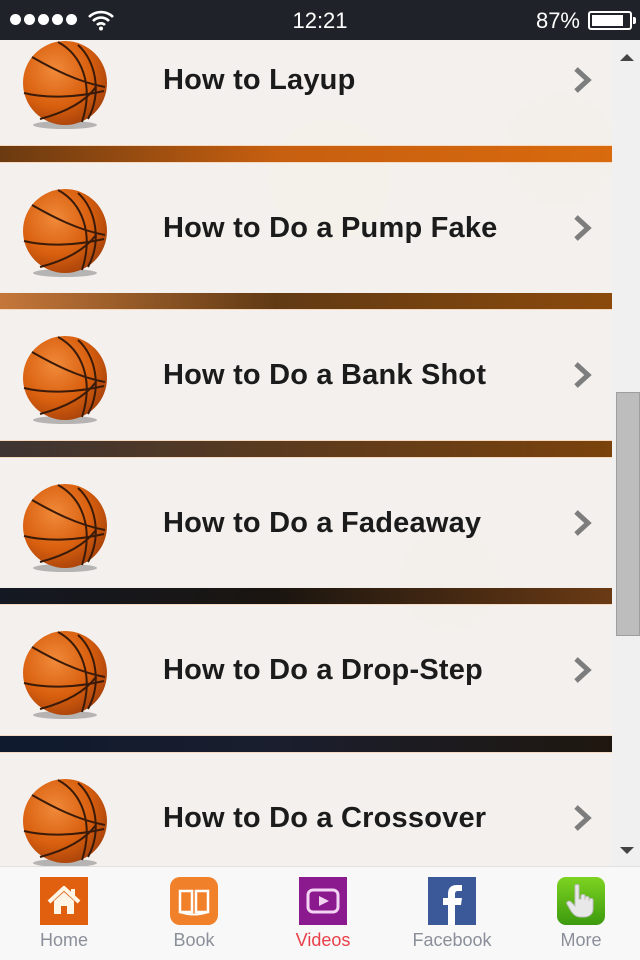 The height and width of the screenshot is (960, 640). I want to click on list-item: How to Do a Drop-Step, so click(306, 670).